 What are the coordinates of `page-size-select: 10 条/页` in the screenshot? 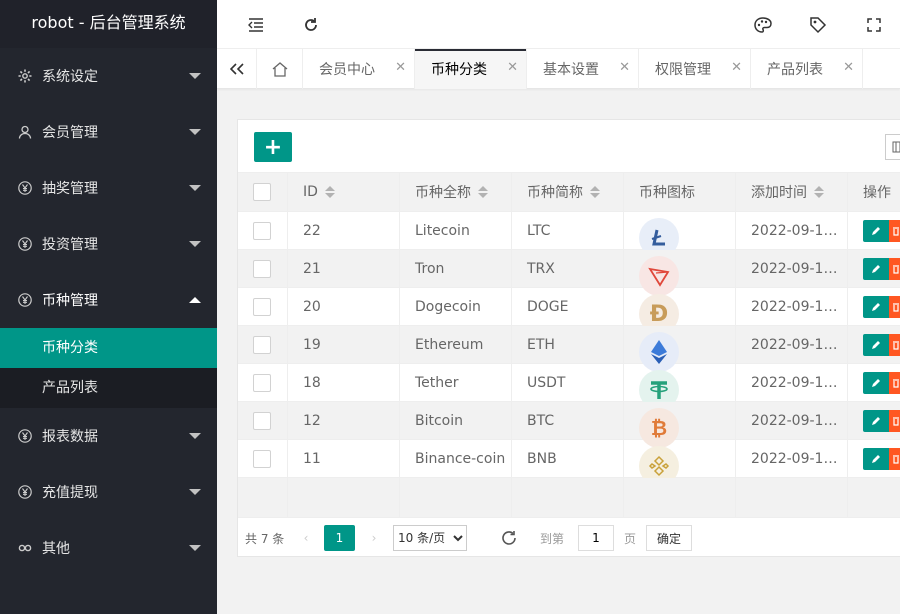 It's located at (430, 538).